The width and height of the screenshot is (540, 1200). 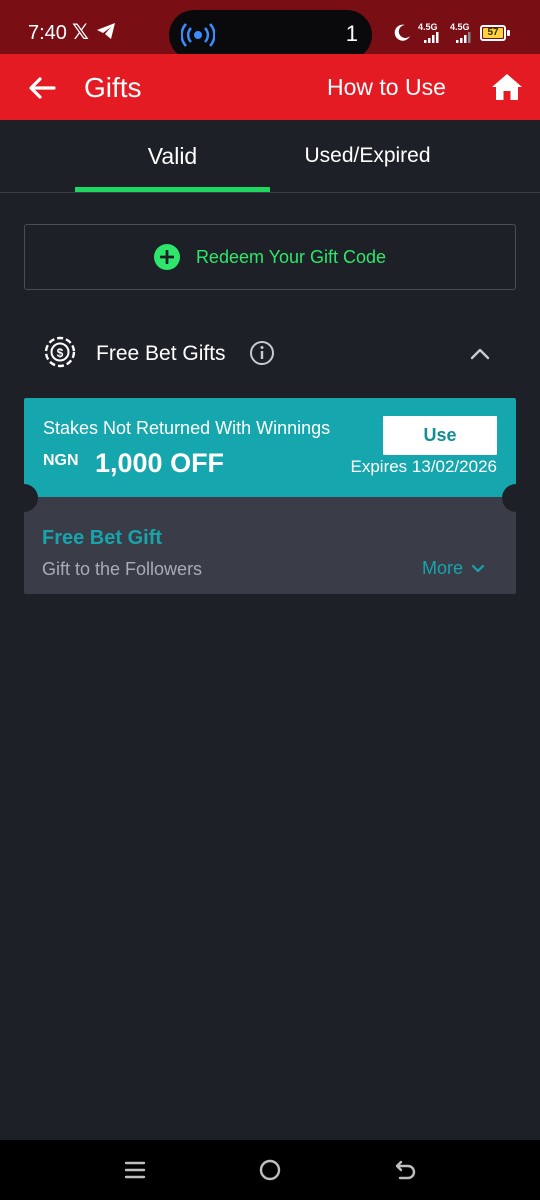 I want to click on home-button, so click(x=507, y=87).